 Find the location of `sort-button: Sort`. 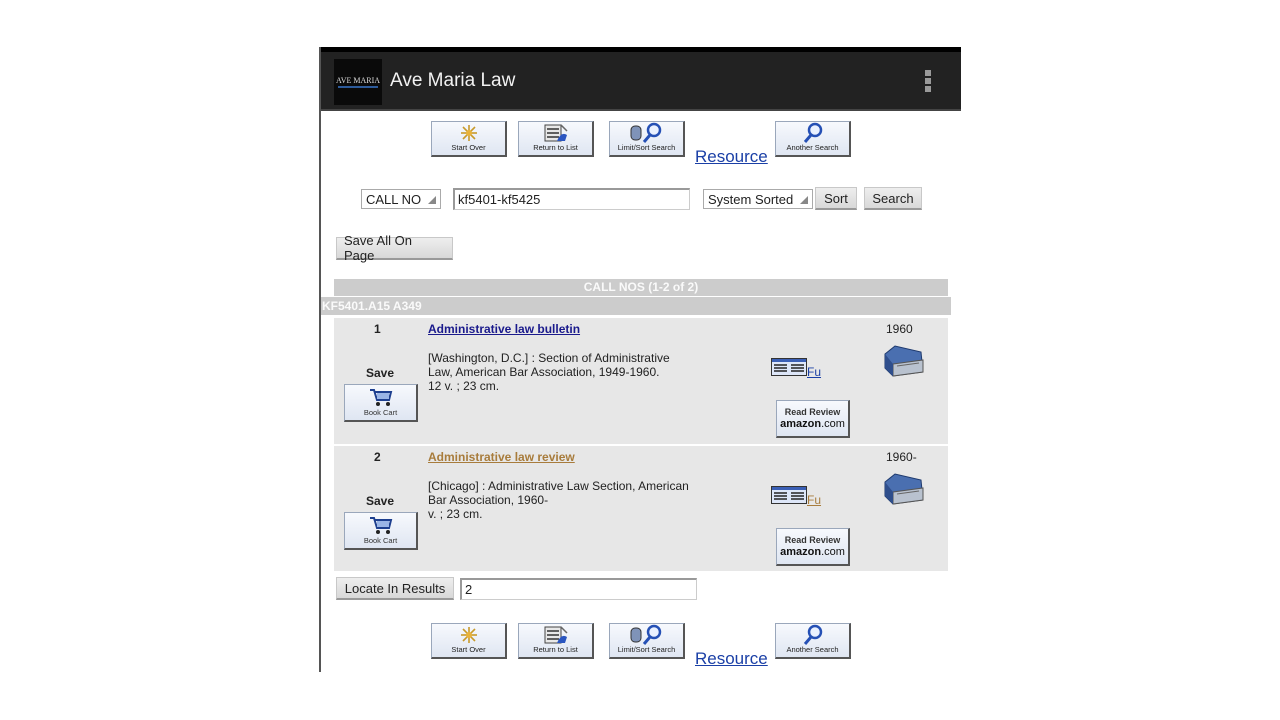

sort-button: Sort is located at coordinates (836, 198).